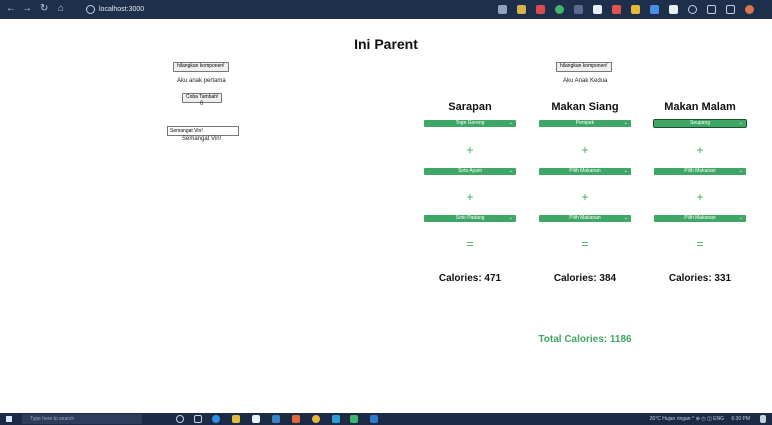 This screenshot has width=772, height=425. What do you see at coordinates (82, 419) in the screenshot?
I see `taskbar-search-input: Type here to search` at bounding box center [82, 419].